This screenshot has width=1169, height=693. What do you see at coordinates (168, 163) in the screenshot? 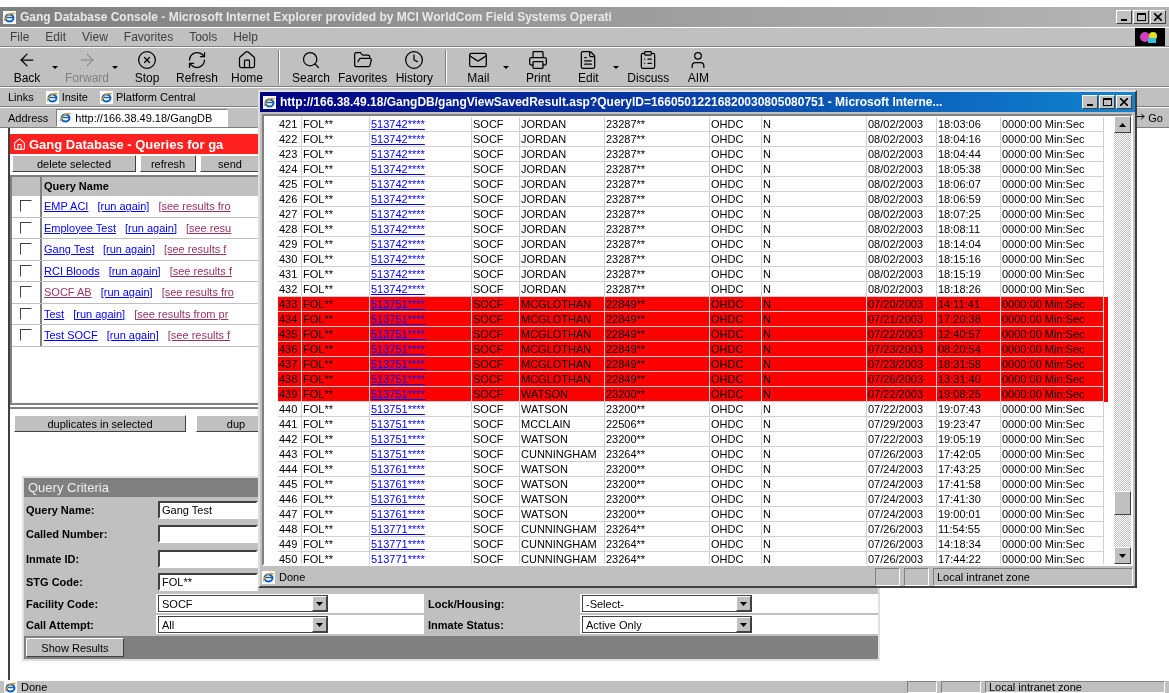
I see `action-button: refresh` at bounding box center [168, 163].